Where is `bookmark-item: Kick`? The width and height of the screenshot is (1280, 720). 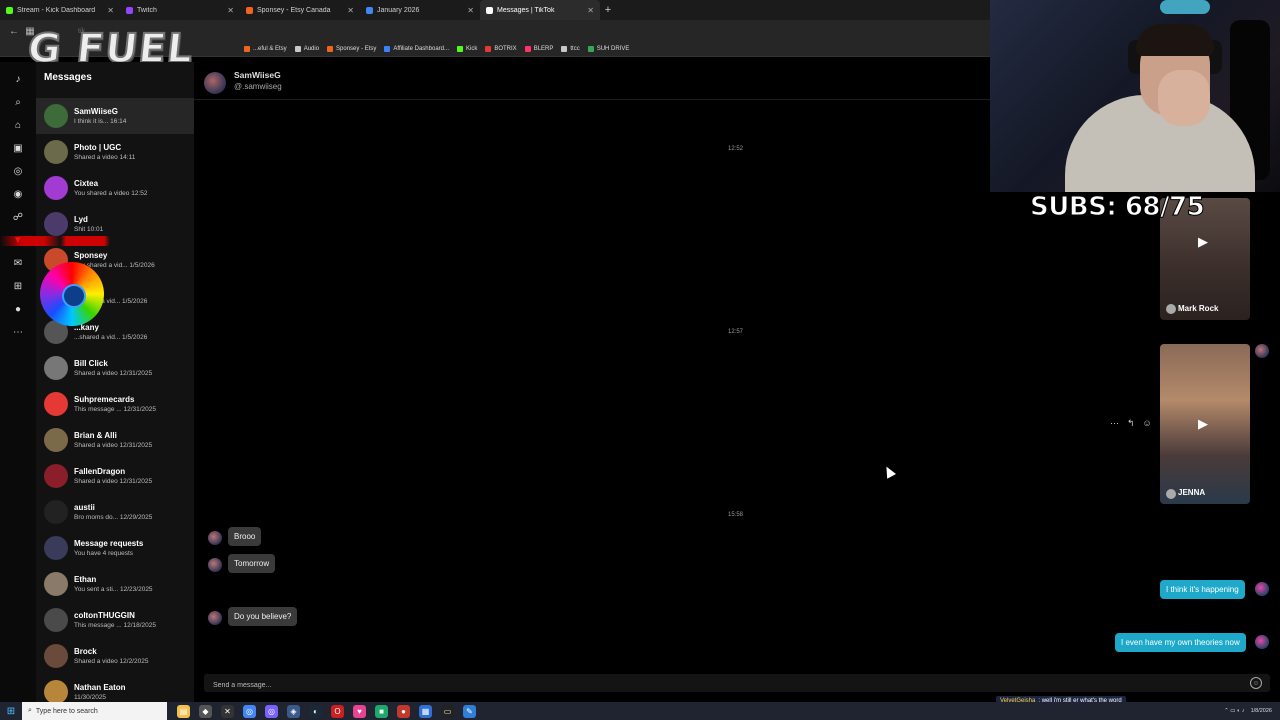 bookmark-item: Kick is located at coordinates (467, 49).